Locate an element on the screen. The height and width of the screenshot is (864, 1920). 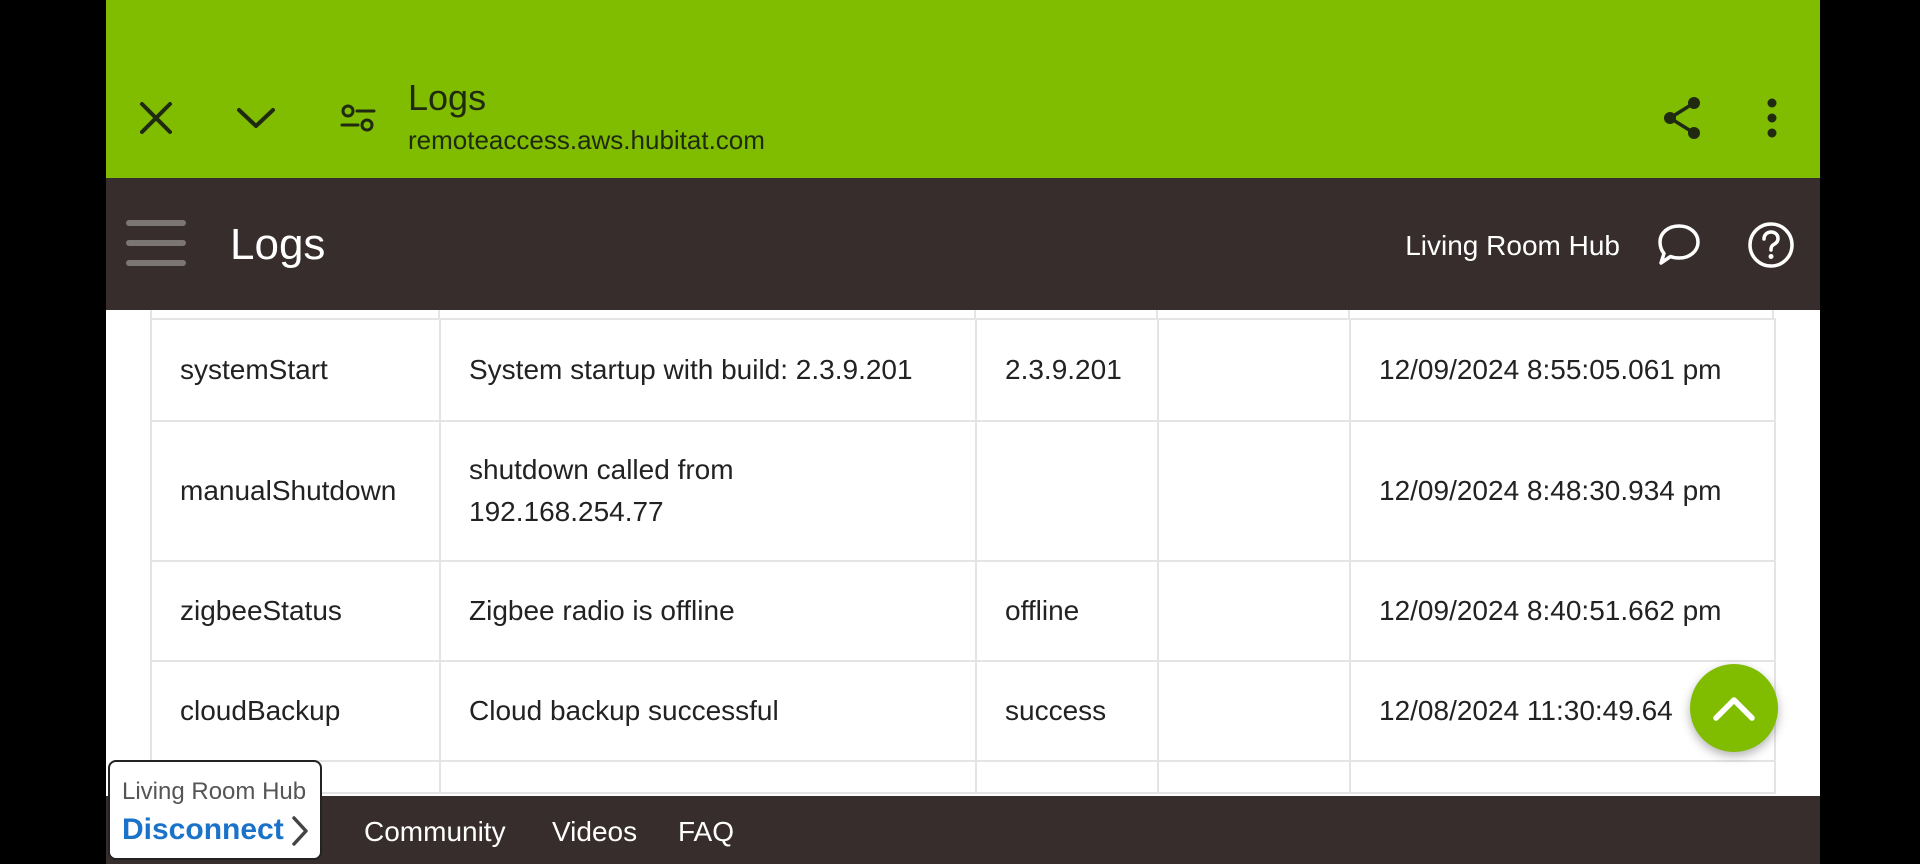
tab-title: Logs is located at coordinates (447, 97).